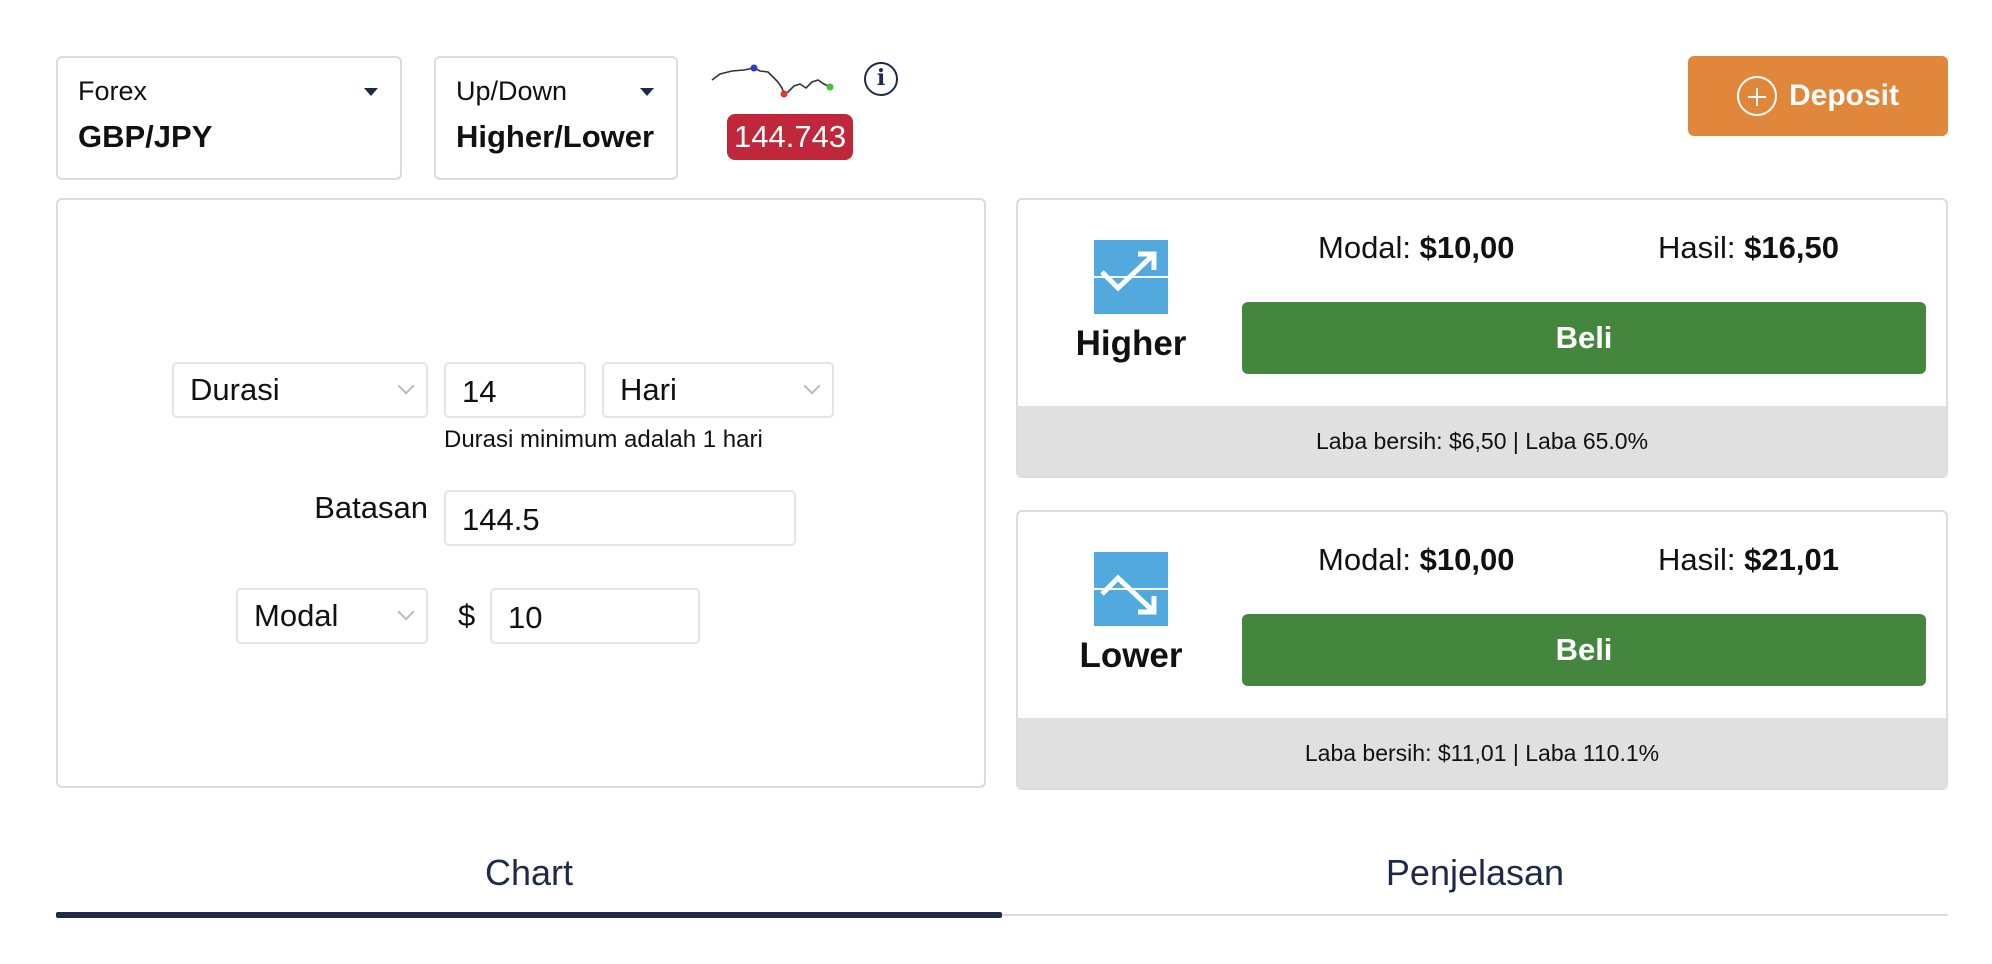 The height and width of the screenshot is (964, 1992). What do you see at coordinates (1756, 96) in the screenshot?
I see `plus-circle-icon` at bounding box center [1756, 96].